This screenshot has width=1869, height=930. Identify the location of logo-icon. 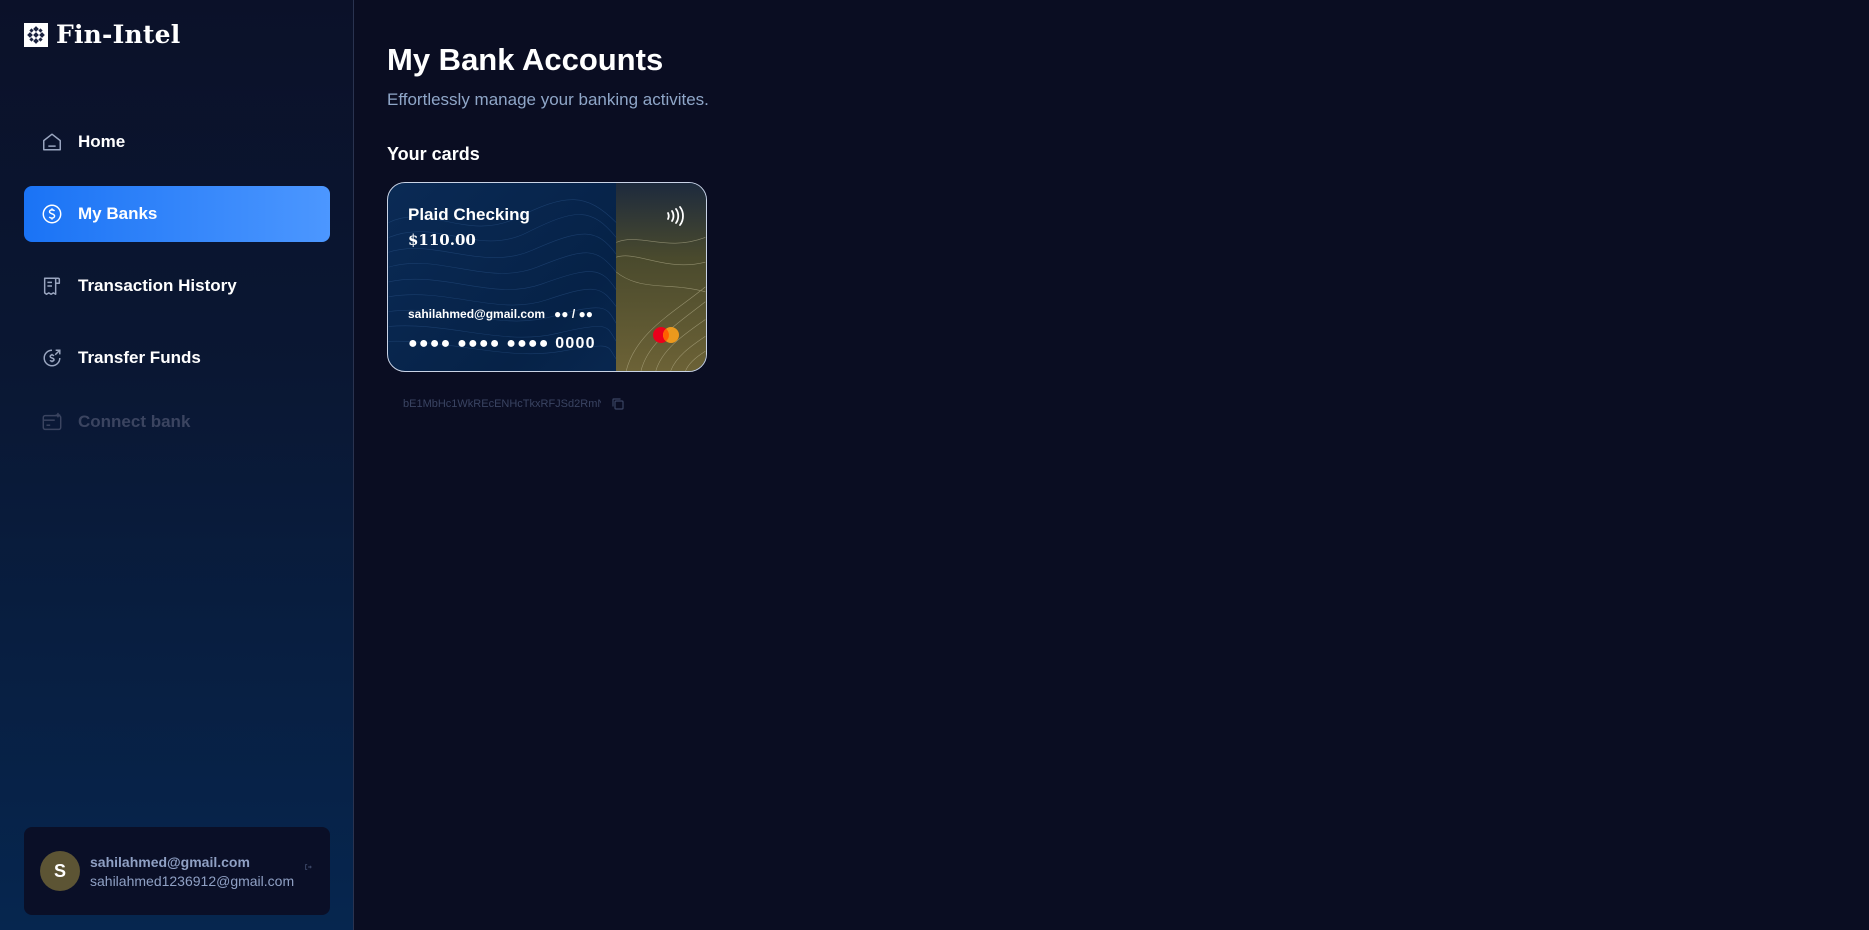
(36, 34).